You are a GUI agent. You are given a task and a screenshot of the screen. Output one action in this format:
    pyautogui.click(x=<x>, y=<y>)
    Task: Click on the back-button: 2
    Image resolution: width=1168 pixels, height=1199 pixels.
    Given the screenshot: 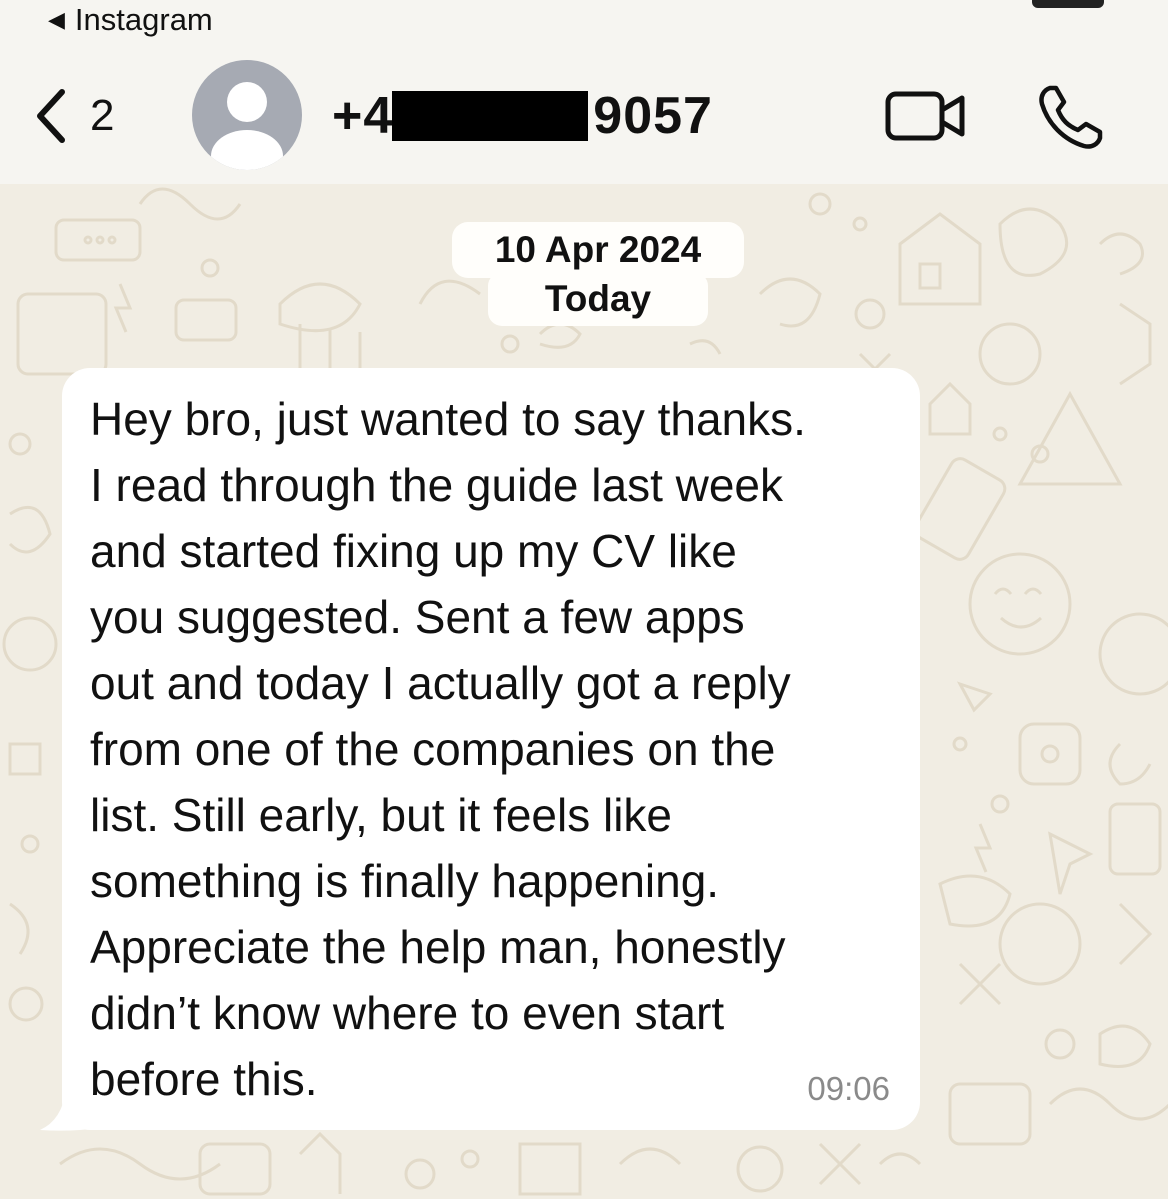 What is the action you would take?
    pyautogui.click(x=73, y=116)
    